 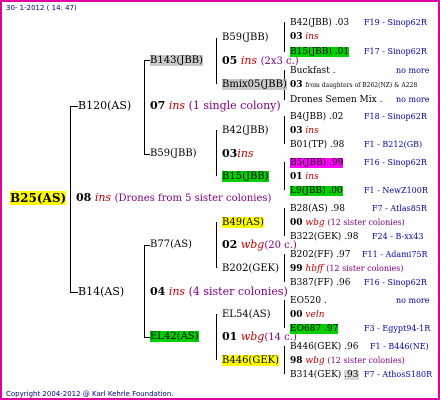 I want to click on gen4-name: B28(AS), so click(x=309, y=209).